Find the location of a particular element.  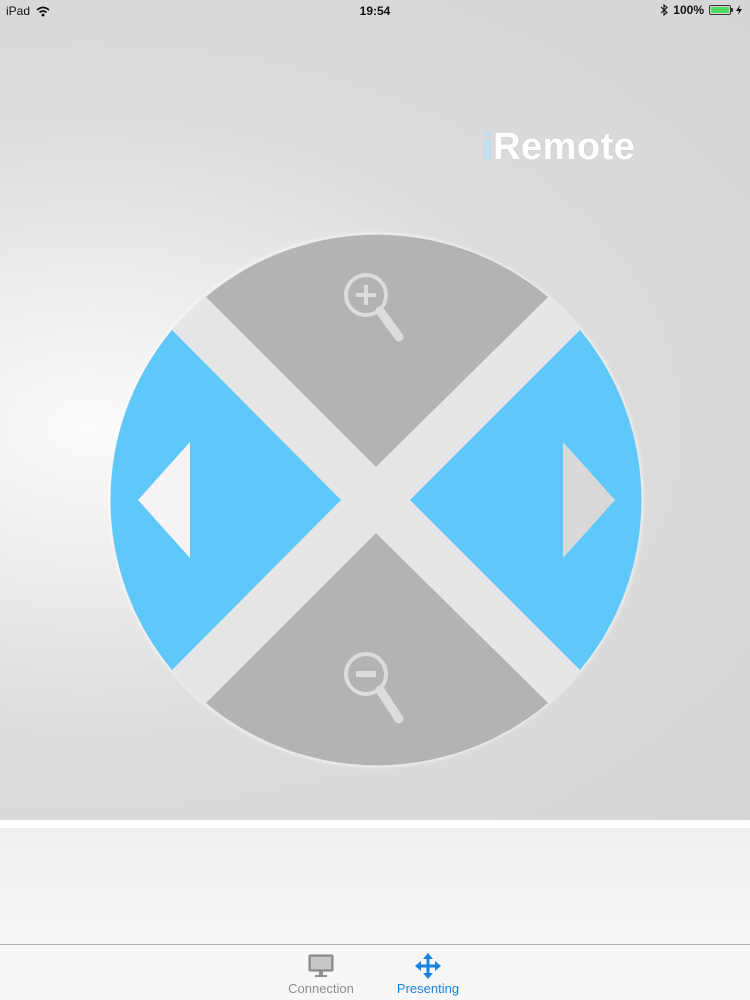

tab-presenting-label: Presenting is located at coordinates (428, 988).